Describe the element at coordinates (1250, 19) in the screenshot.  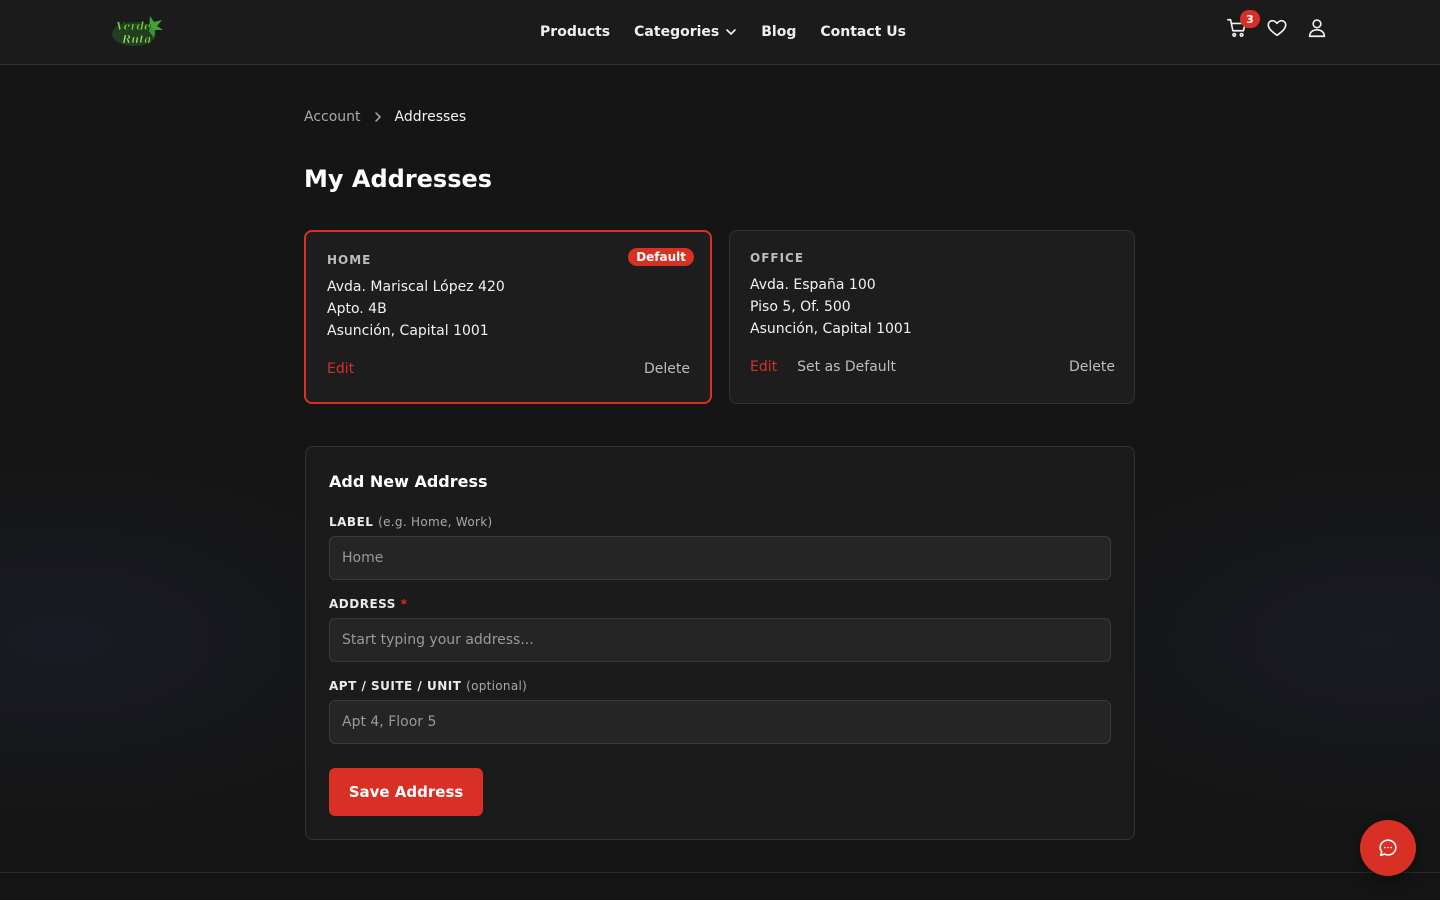
I see `cart-count-badge: 3` at that location.